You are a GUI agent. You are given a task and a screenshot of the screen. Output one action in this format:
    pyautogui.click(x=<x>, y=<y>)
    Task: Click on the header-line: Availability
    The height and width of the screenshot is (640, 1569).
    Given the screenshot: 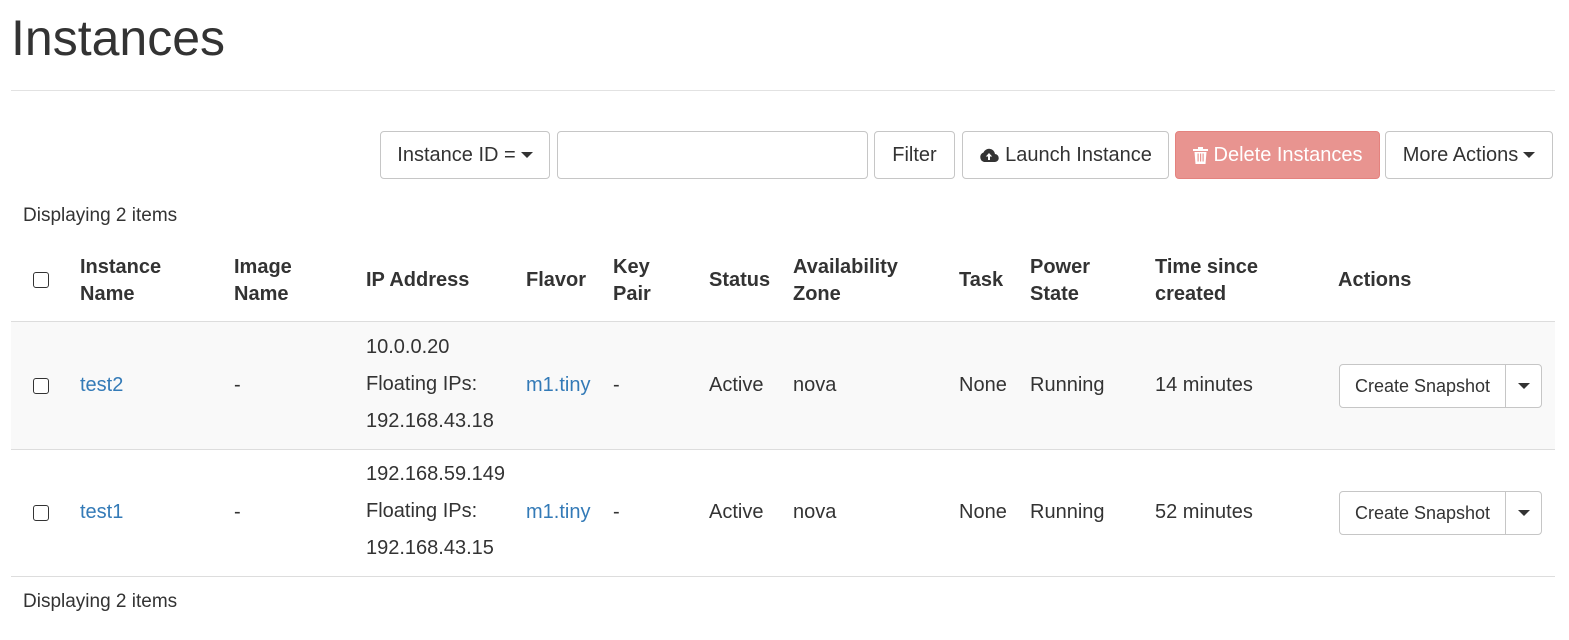 What is the action you would take?
    pyautogui.click(x=845, y=267)
    